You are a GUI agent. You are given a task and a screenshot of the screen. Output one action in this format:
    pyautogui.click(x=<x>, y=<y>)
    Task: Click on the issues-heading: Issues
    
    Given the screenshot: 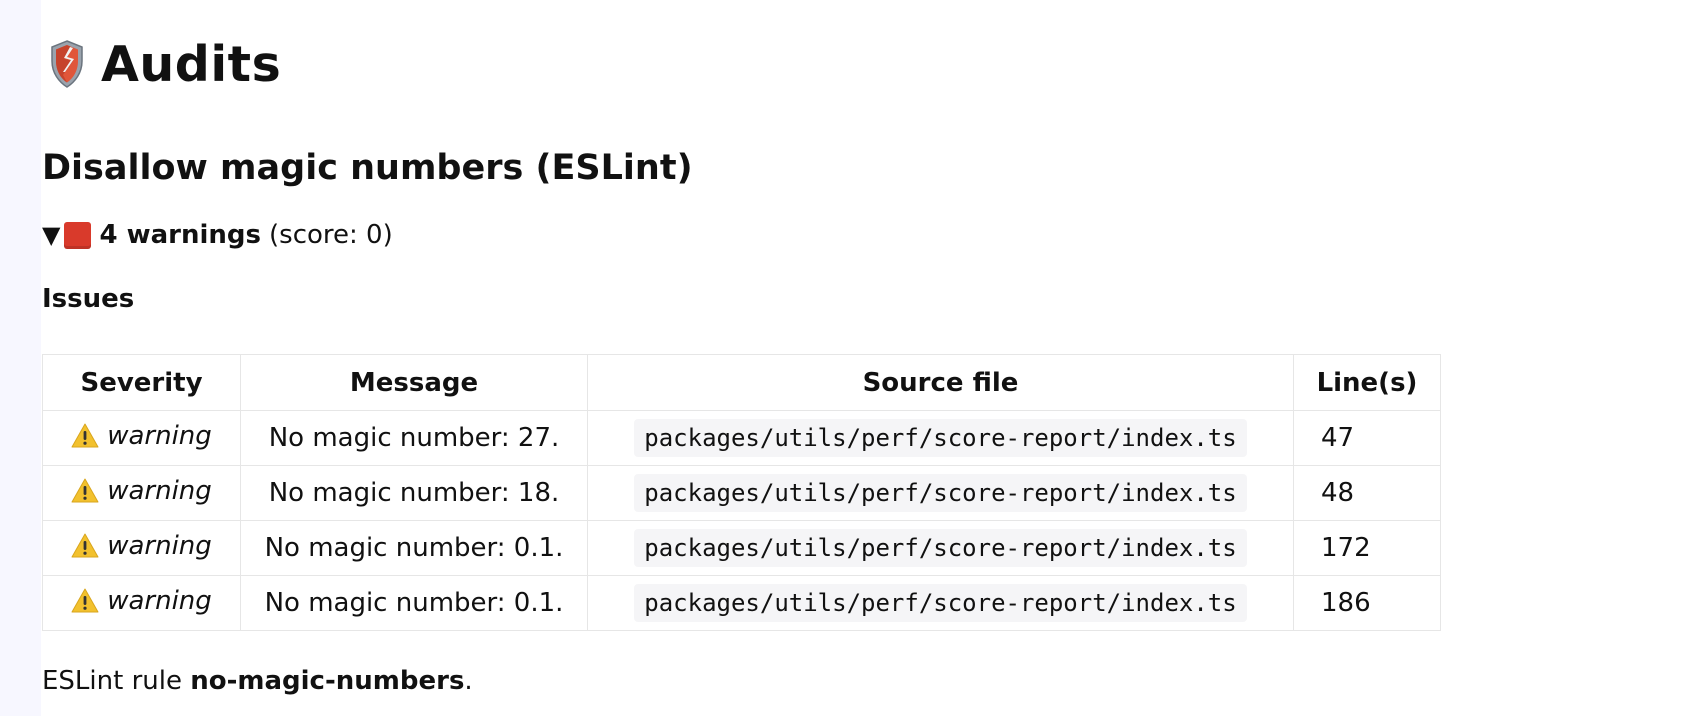 What is the action you would take?
    pyautogui.click(x=88, y=299)
    